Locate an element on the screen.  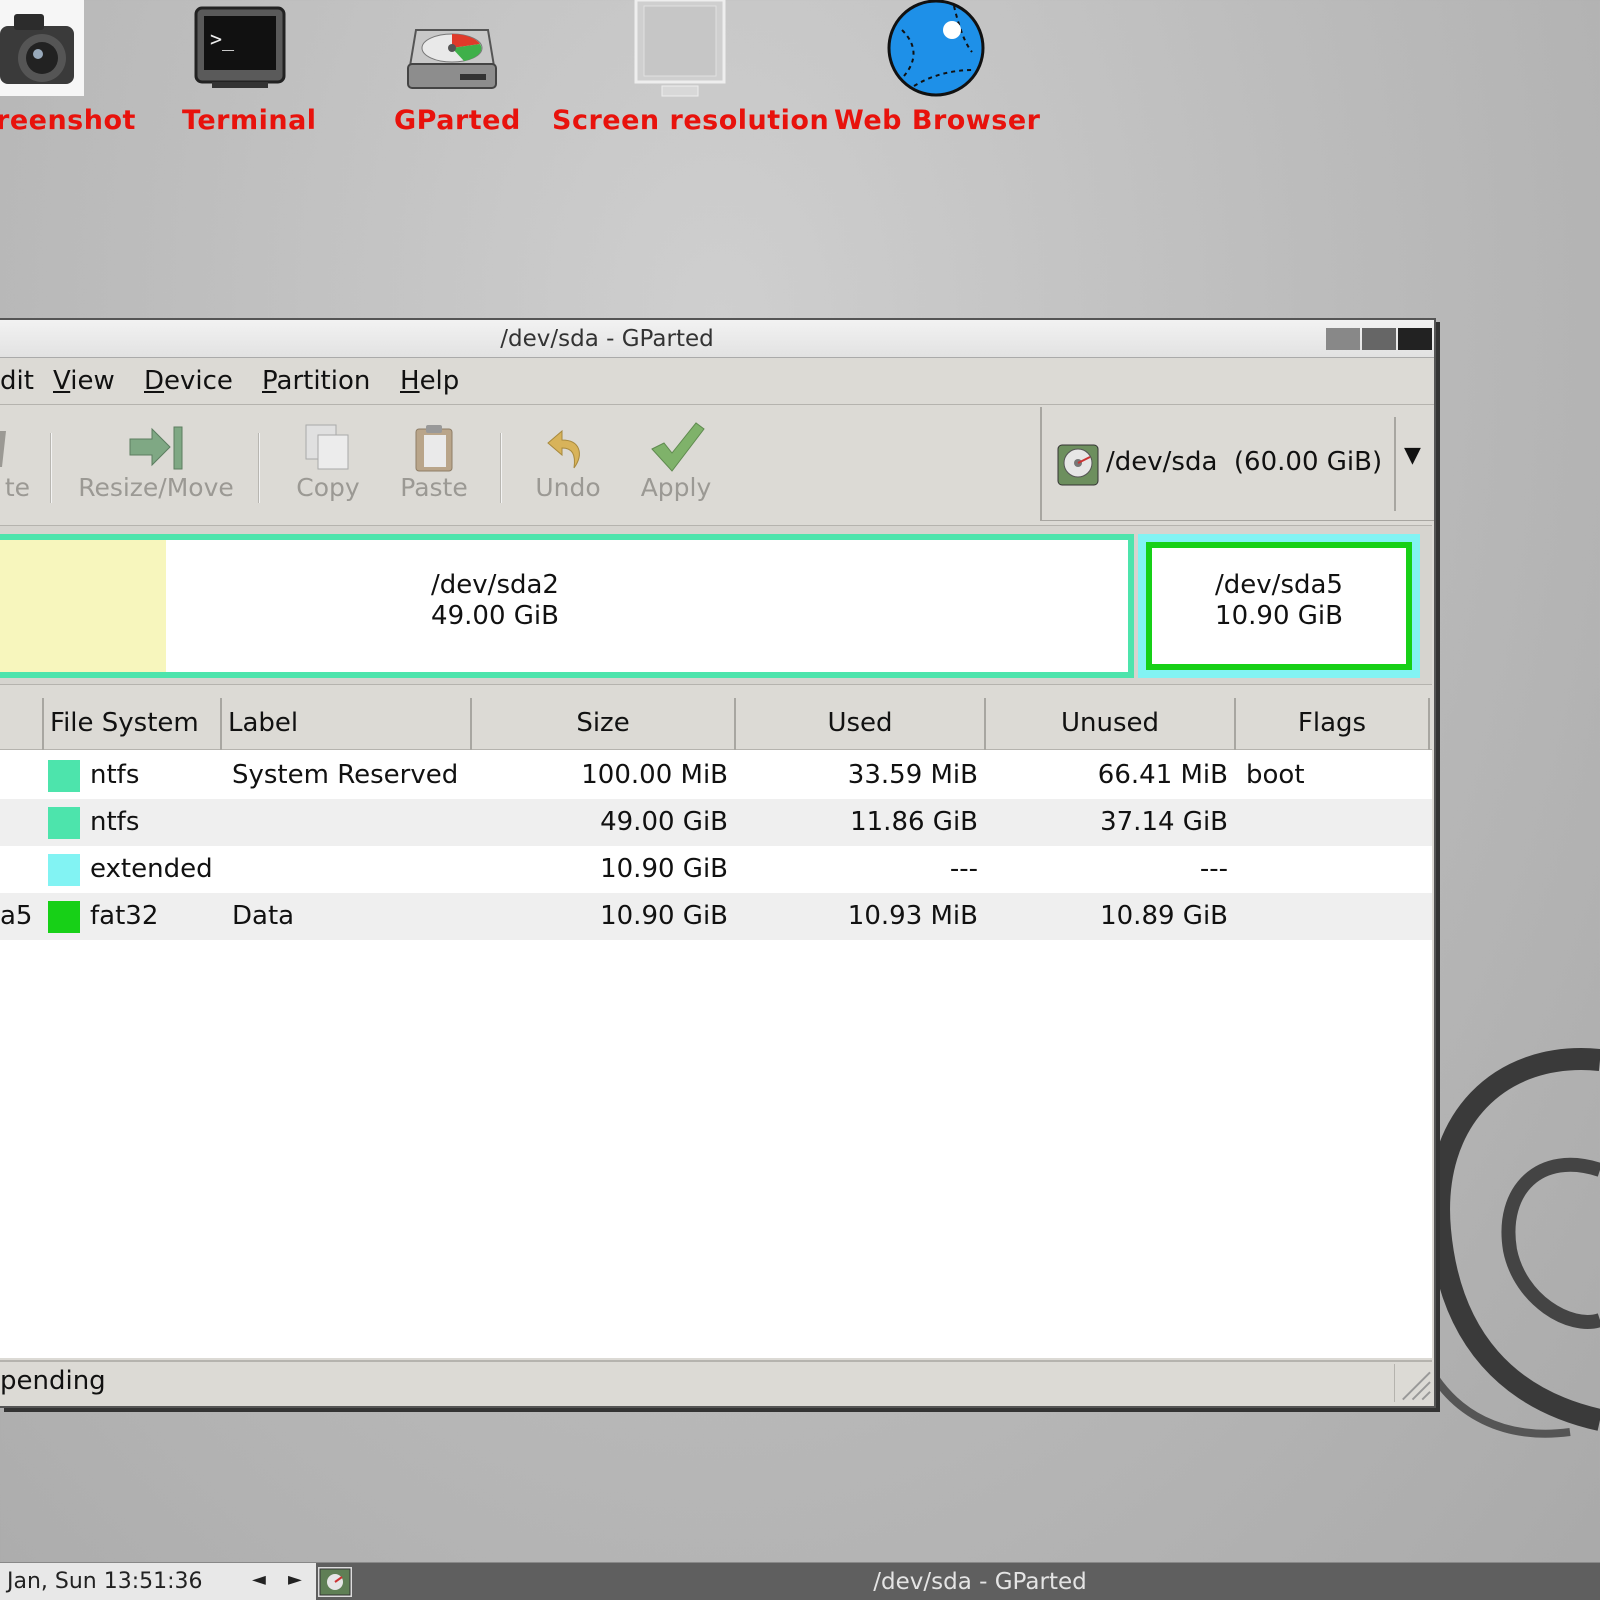
cell-unused: 10.89 GiB is located at coordinates (1164, 916).